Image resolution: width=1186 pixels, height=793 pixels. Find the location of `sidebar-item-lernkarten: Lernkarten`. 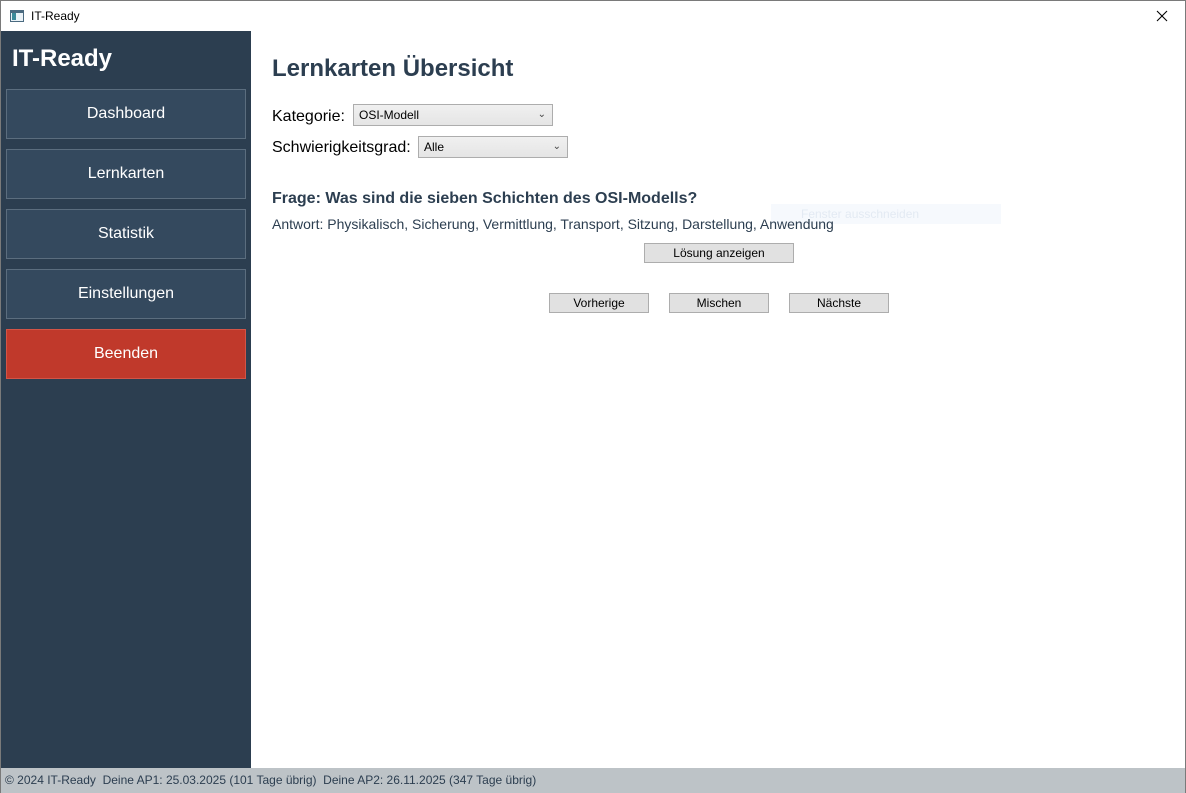

sidebar-item-lernkarten: Lernkarten is located at coordinates (126, 174).